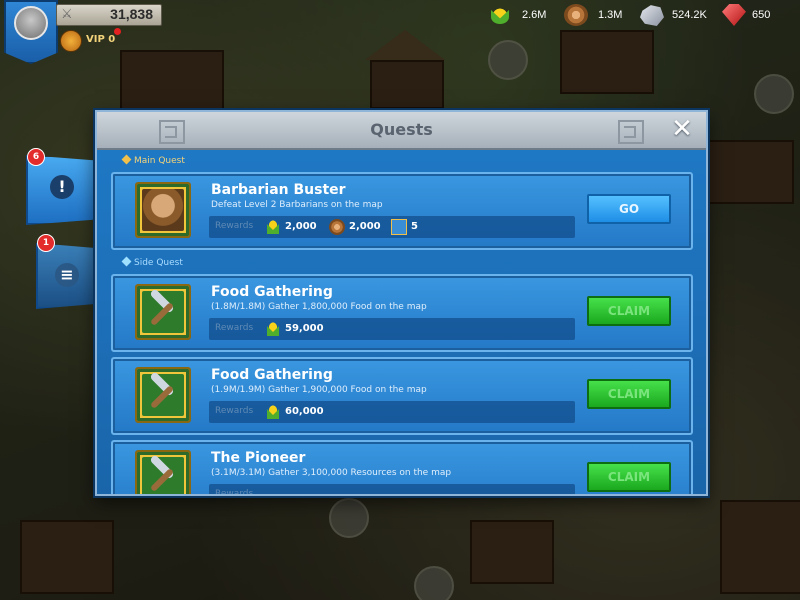 This screenshot has width=800, height=600. What do you see at coordinates (152, 262) in the screenshot?
I see `side-quest-section-label: Side Quest` at bounding box center [152, 262].